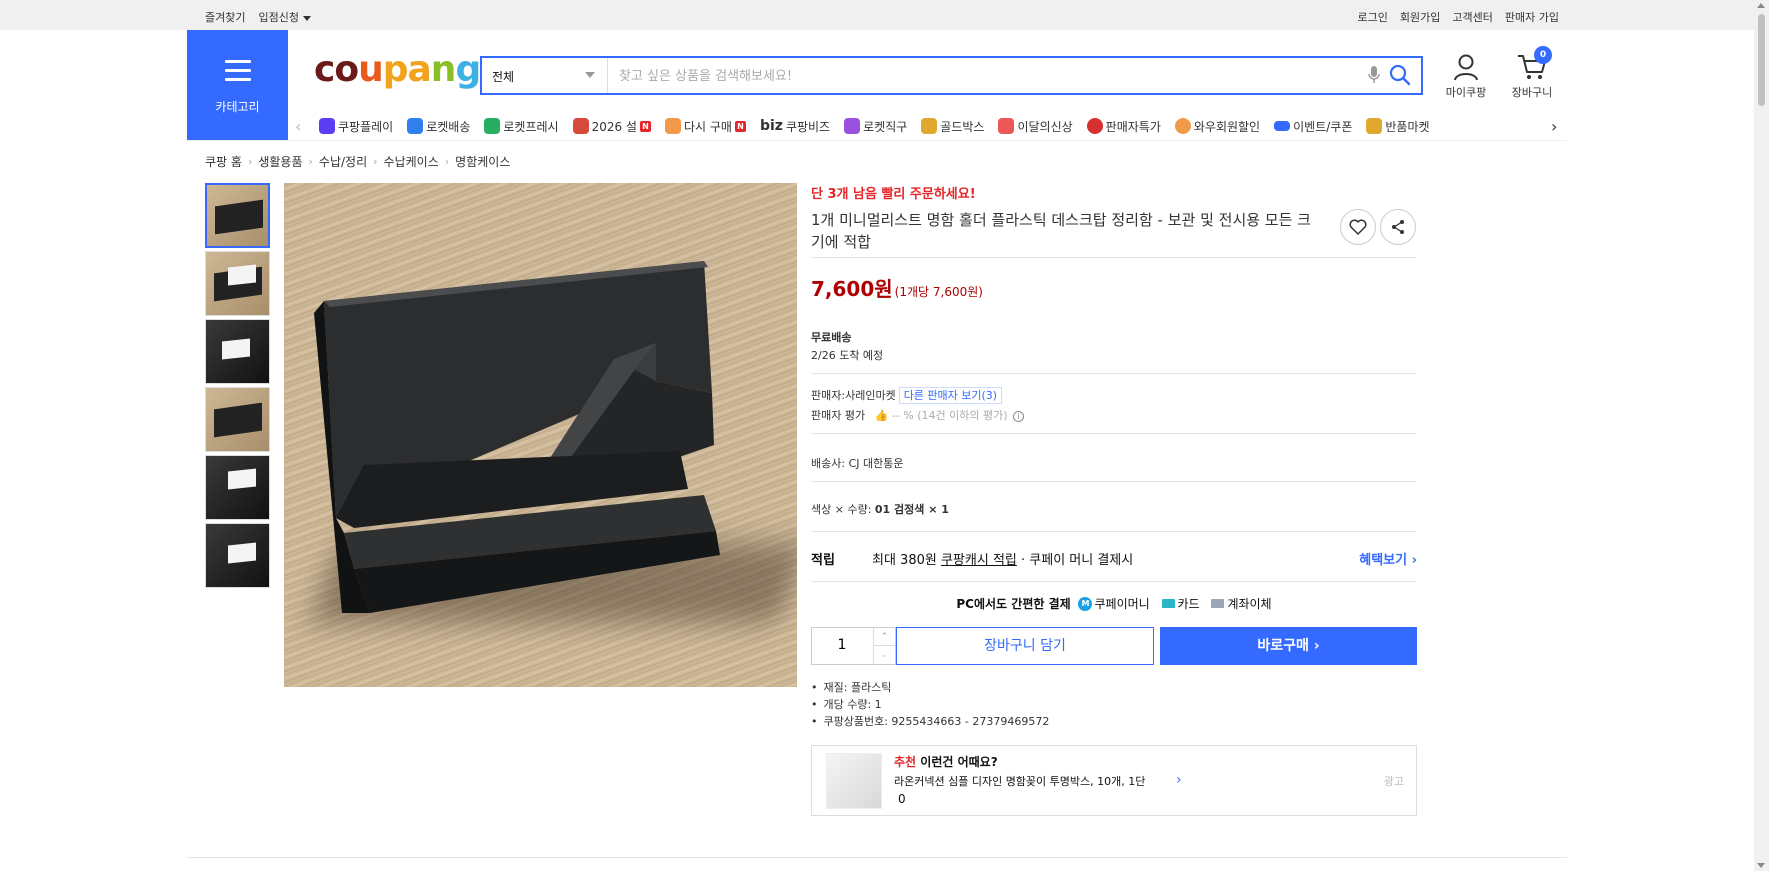 This screenshot has width=1769, height=871. I want to click on wow-icon, so click(1182, 126).